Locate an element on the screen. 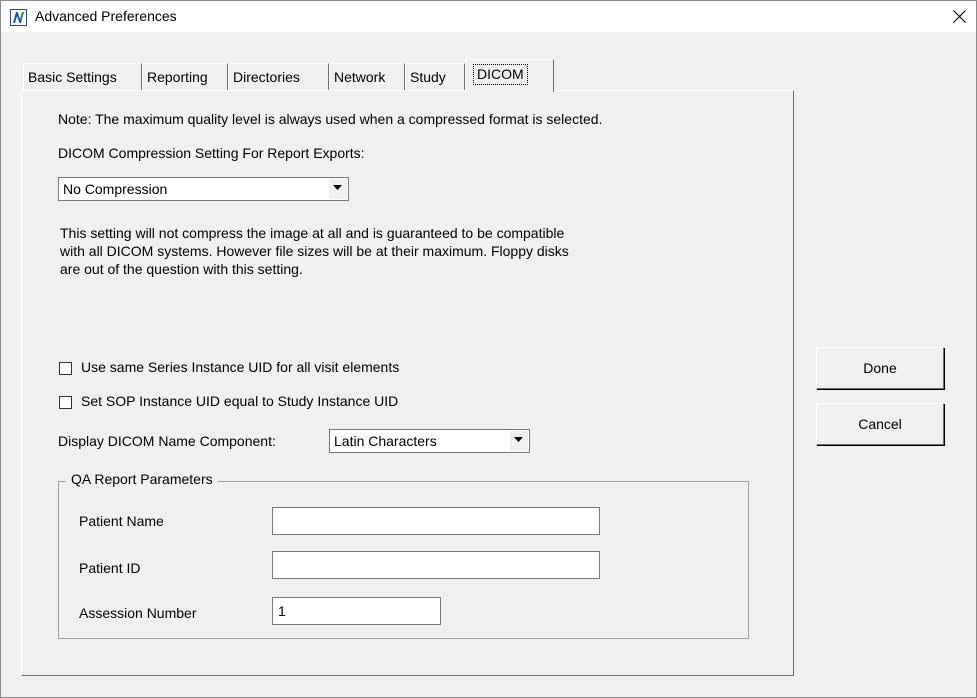 The width and height of the screenshot is (977, 698). tab-study: Study is located at coordinates (435, 76).